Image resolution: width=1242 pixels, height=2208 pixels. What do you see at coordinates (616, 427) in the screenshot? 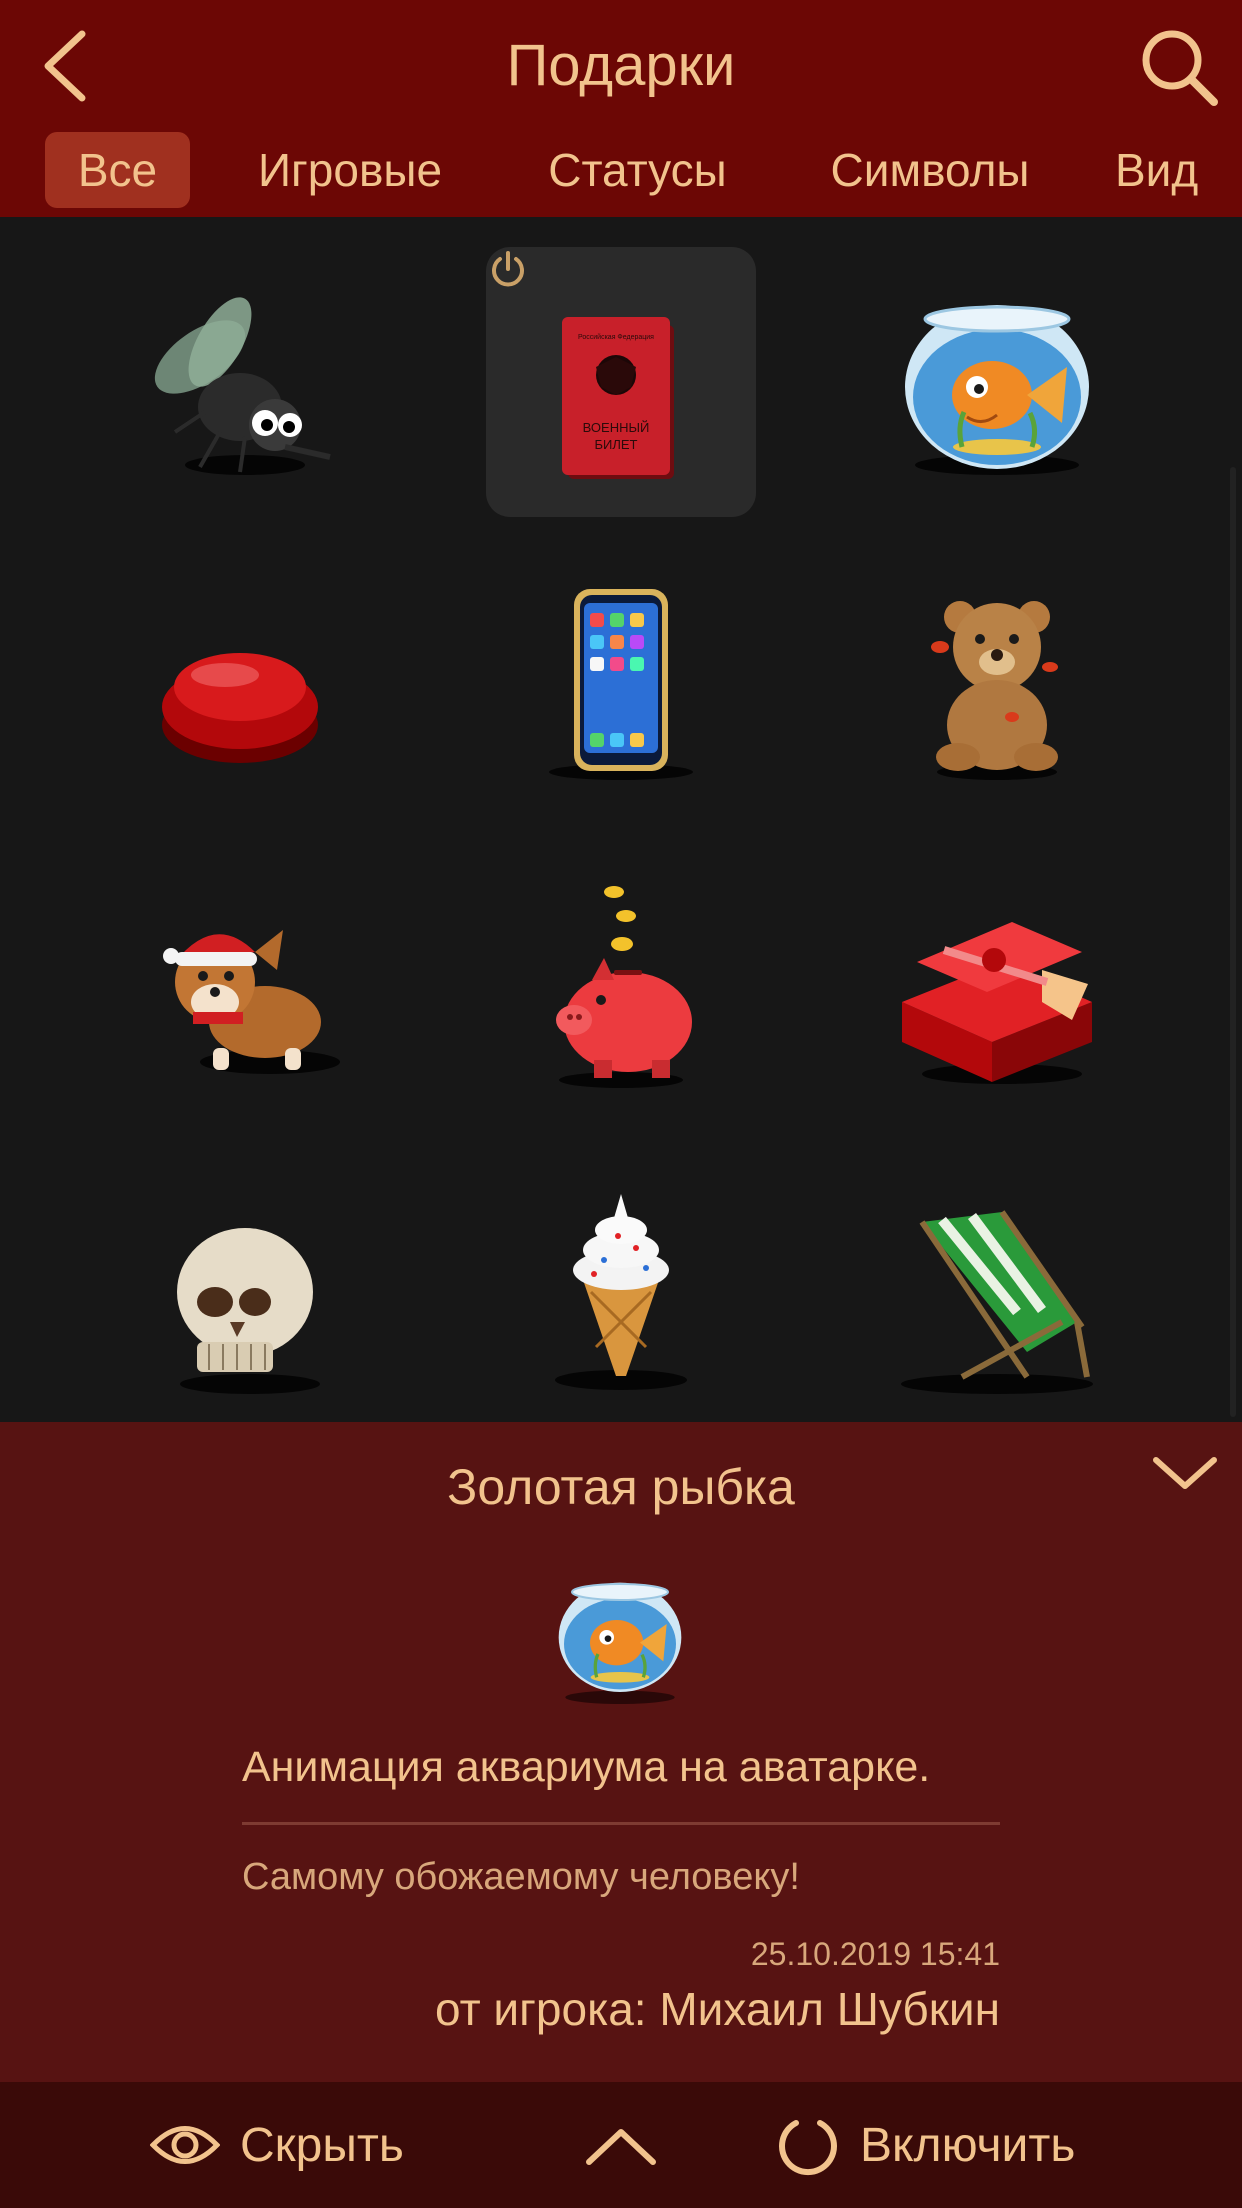
I see `svg-text: ВОЕННЫЙ` at bounding box center [616, 427].